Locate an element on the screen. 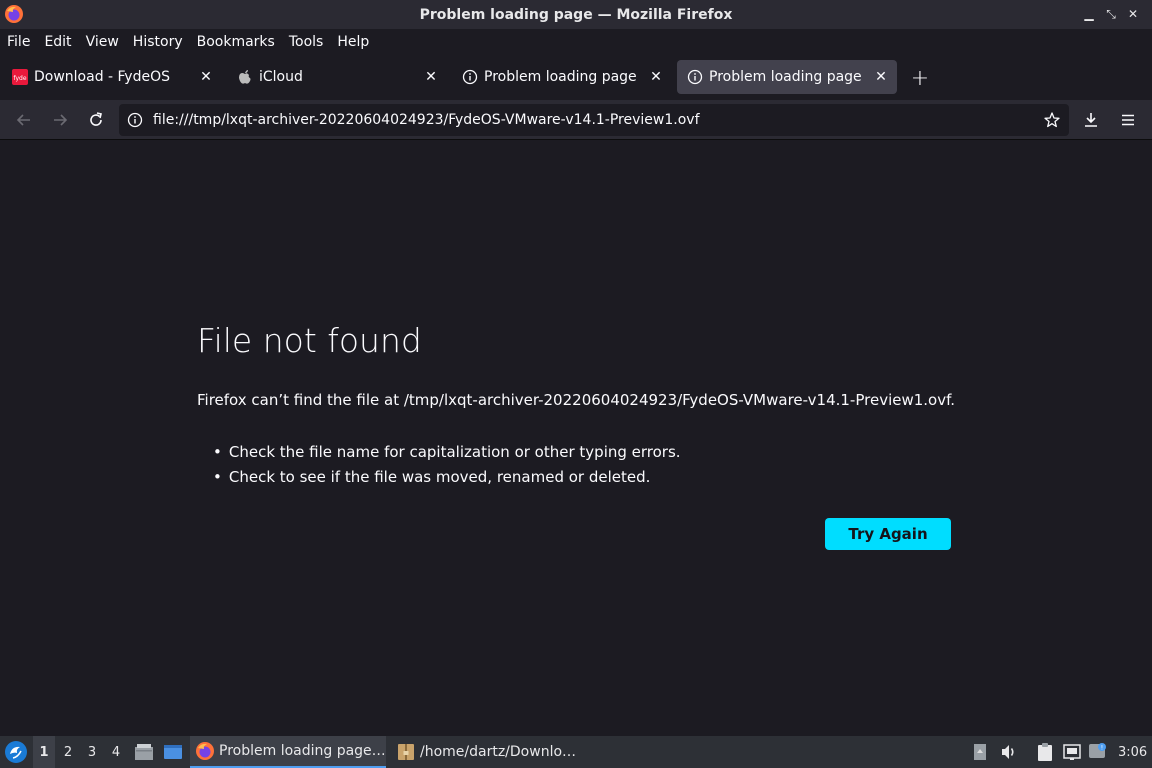 Image resolution: width=1152 pixels, height=768 pixels. clipboard-icon is located at coordinates (1045, 752).